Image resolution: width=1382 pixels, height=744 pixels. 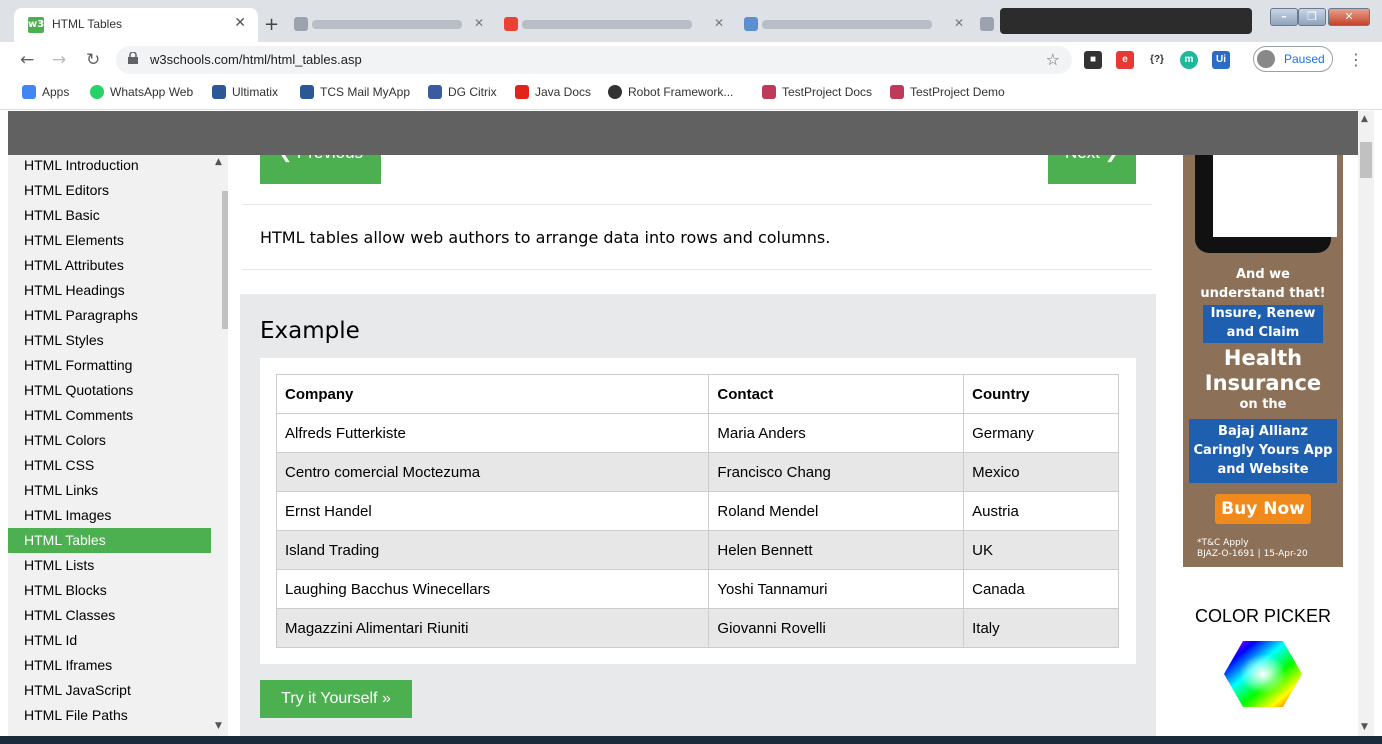 What do you see at coordinates (1293, 59) in the screenshot?
I see `profile-paused-button: Paused` at bounding box center [1293, 59].